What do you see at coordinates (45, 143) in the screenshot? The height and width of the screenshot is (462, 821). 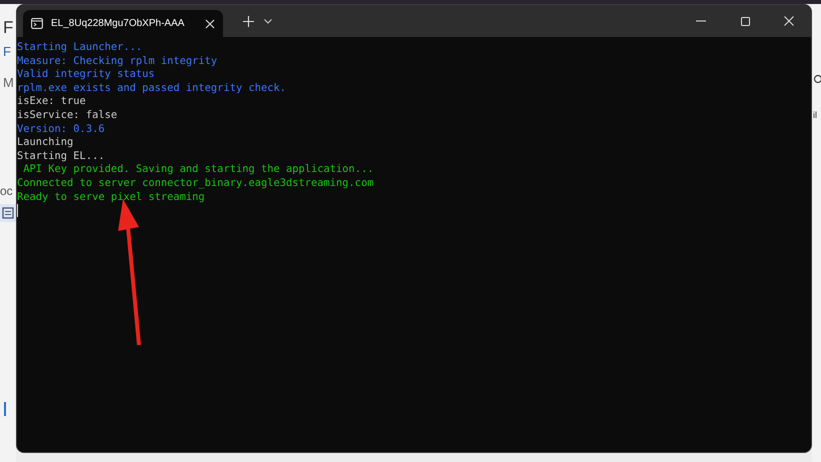 I see `console-line: Launching` at bounding box center [45, 143].